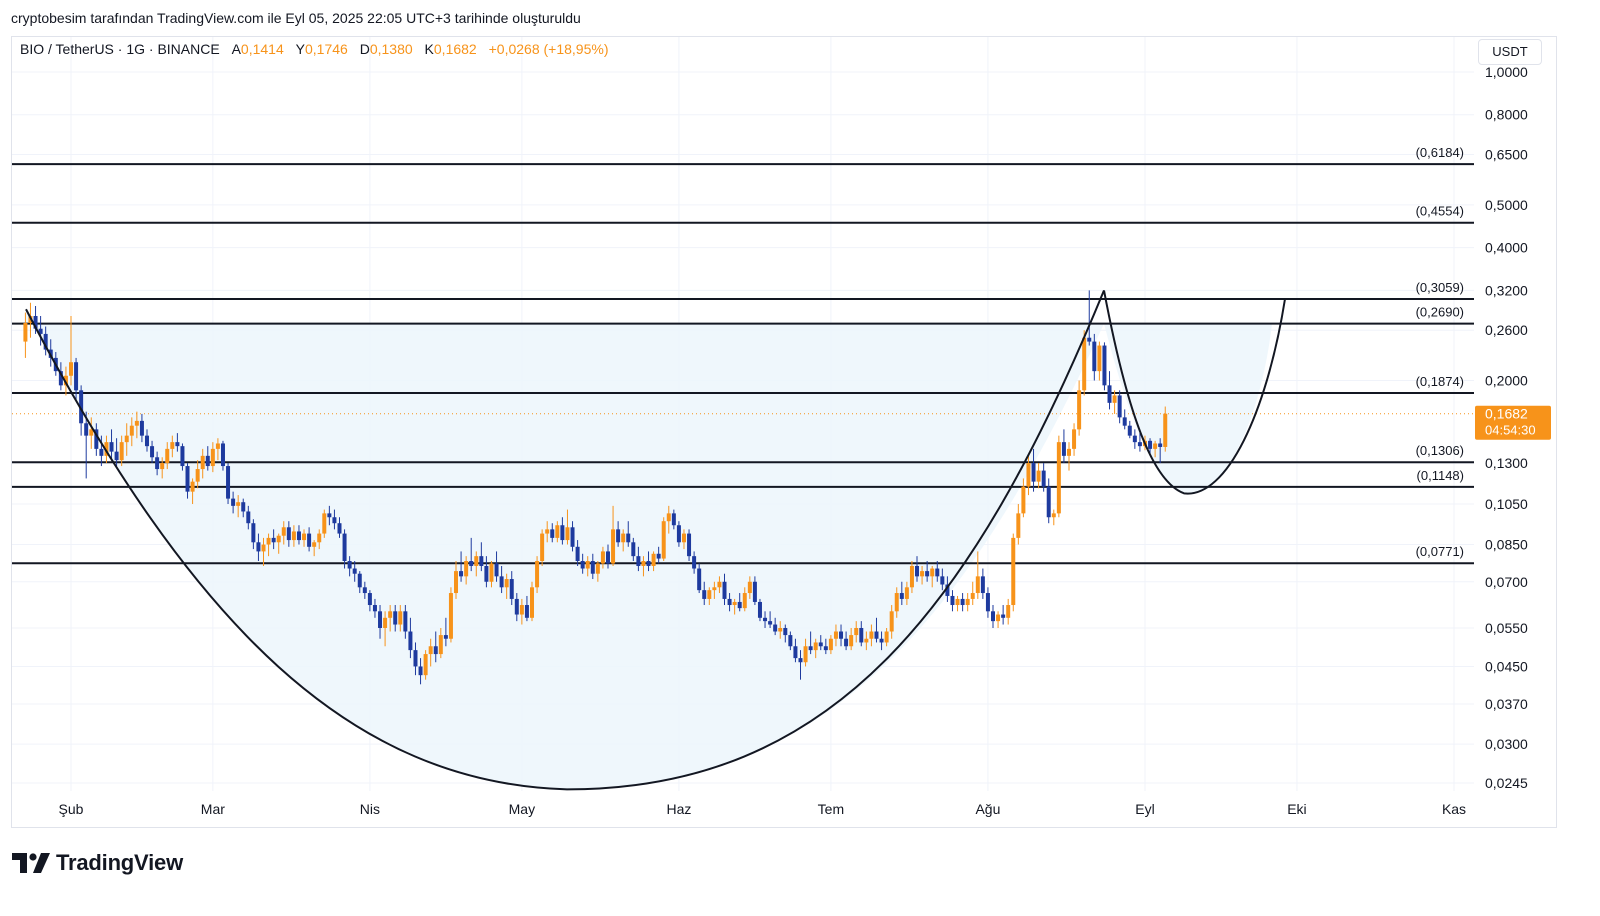 This screenshot has height=916, width=1600. What do you see at coordinates (120, 49) in the screenshot?
I see `symbol-name: BIO / TetherUS · 1G · BINANCE` at bounding box center [120, 49].